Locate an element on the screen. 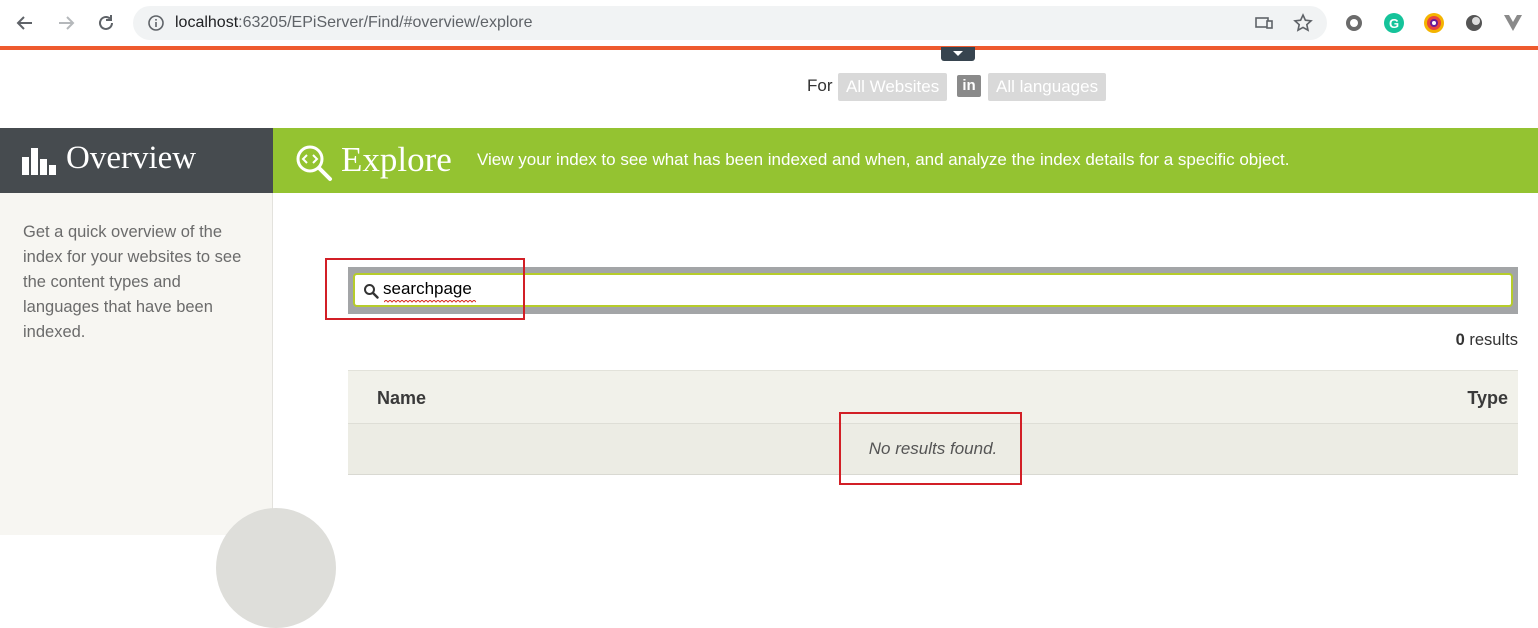 This screenshot has height=628, width=1538. decorative-circle is located at coordinates (276, 568).